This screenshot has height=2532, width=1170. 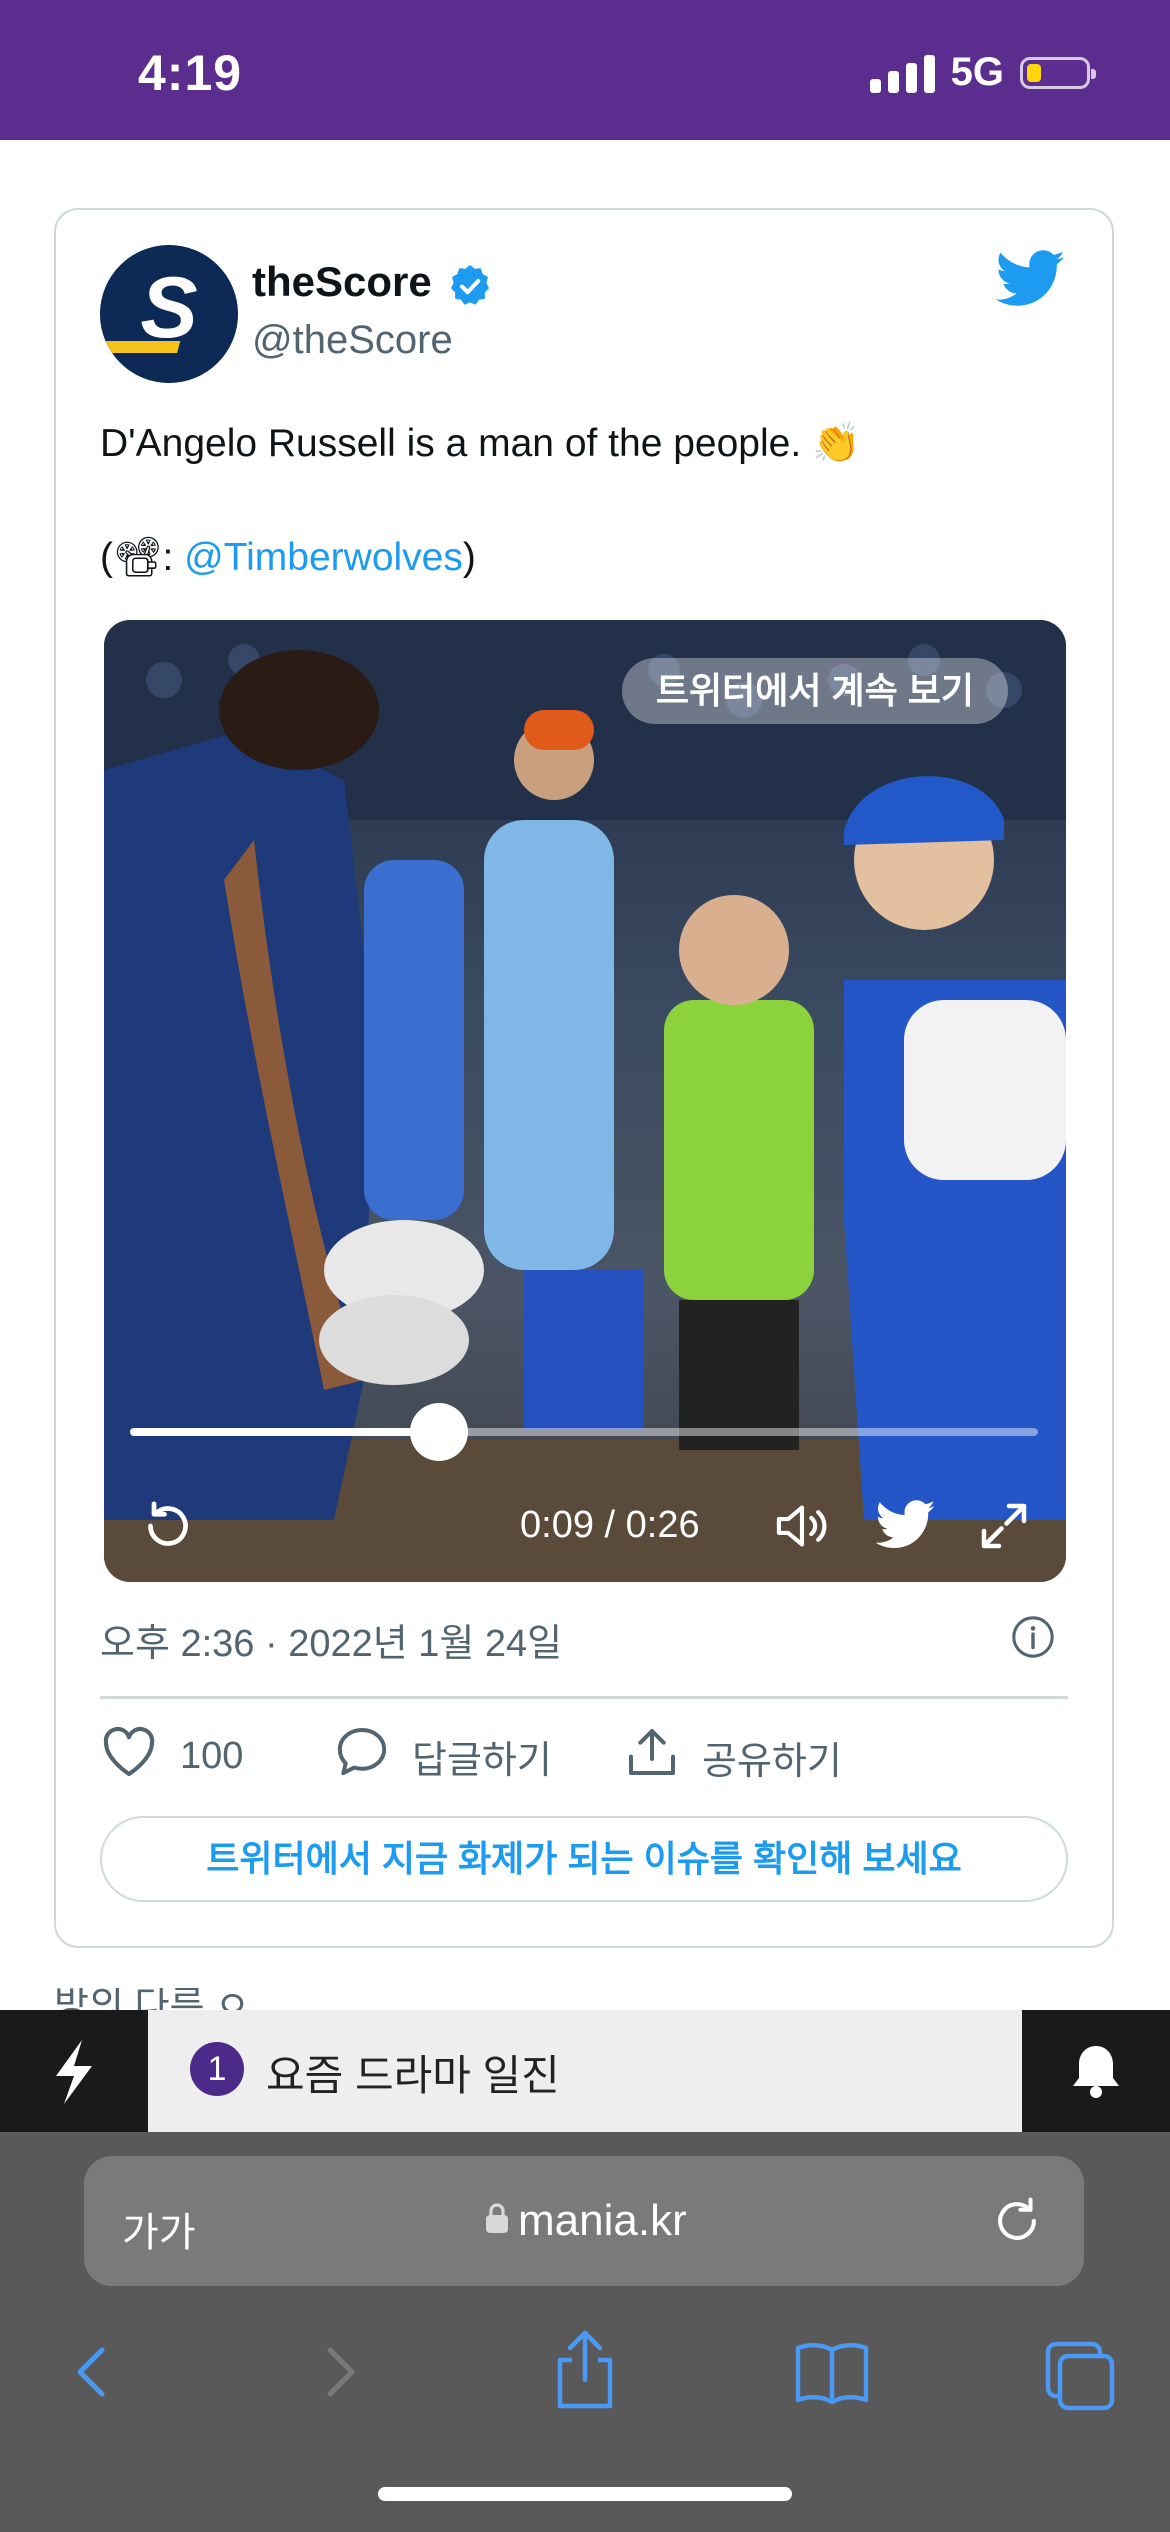 I want to click on heart-icon, so click(x=129, y=1756).